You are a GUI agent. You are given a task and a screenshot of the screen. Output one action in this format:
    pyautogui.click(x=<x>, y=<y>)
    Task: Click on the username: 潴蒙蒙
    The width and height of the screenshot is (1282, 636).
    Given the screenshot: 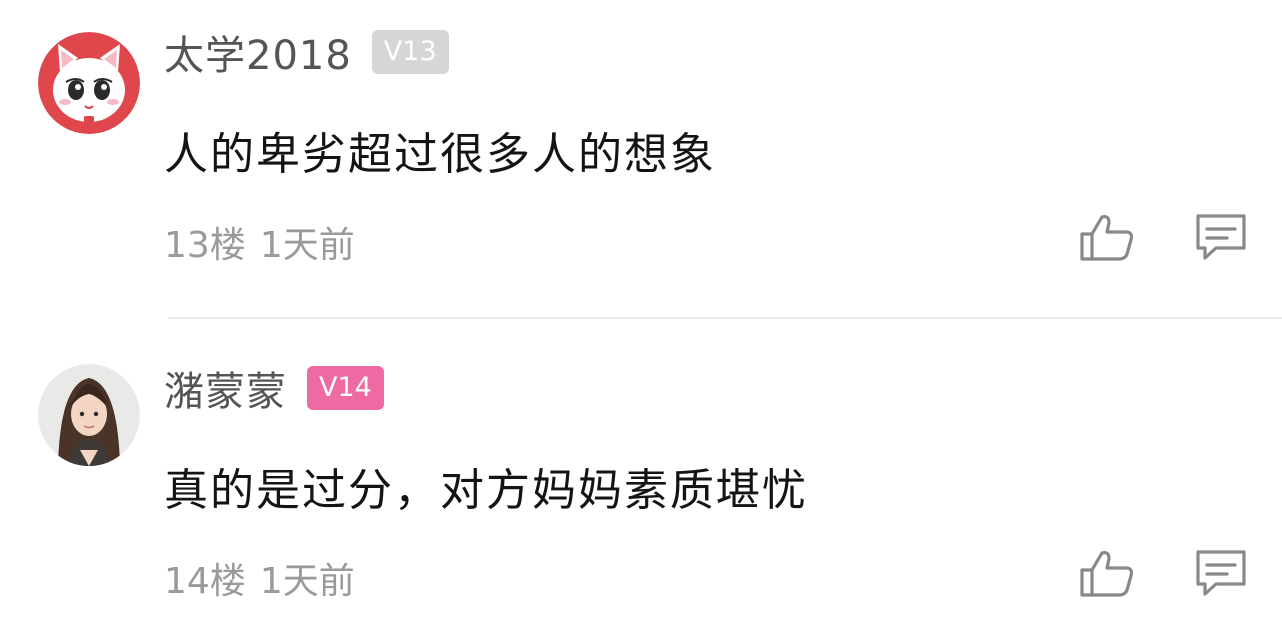 What is the action you would take?
    pyautogui.click(x=225, y=388)
    